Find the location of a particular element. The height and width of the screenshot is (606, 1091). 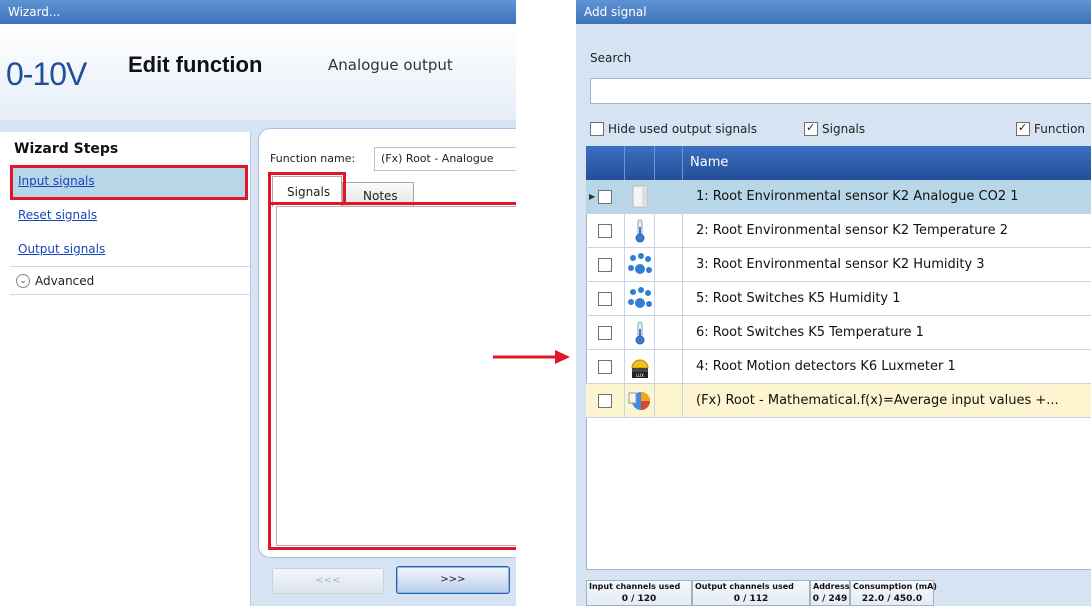

annotation-box-input-signals is located at coordinates (129, 182).